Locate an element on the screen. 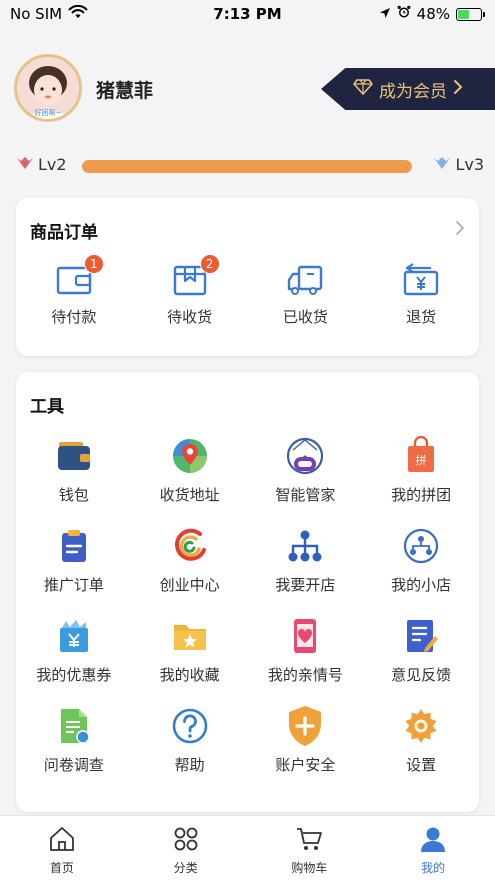 The height and width of the screenshot is (881, 495). tool-my-shop: 我的小店 is located at coordinates (421, 571).